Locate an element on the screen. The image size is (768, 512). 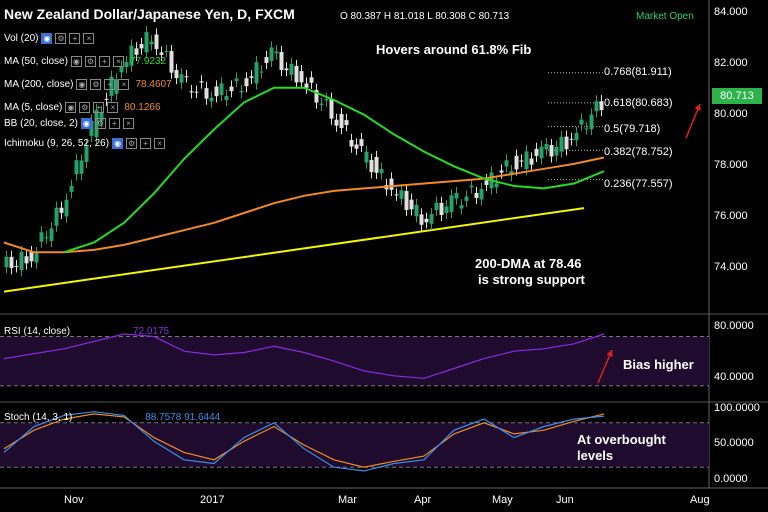
fib-level-label: 0.618(80.683) is located at coordinates (638, 103).